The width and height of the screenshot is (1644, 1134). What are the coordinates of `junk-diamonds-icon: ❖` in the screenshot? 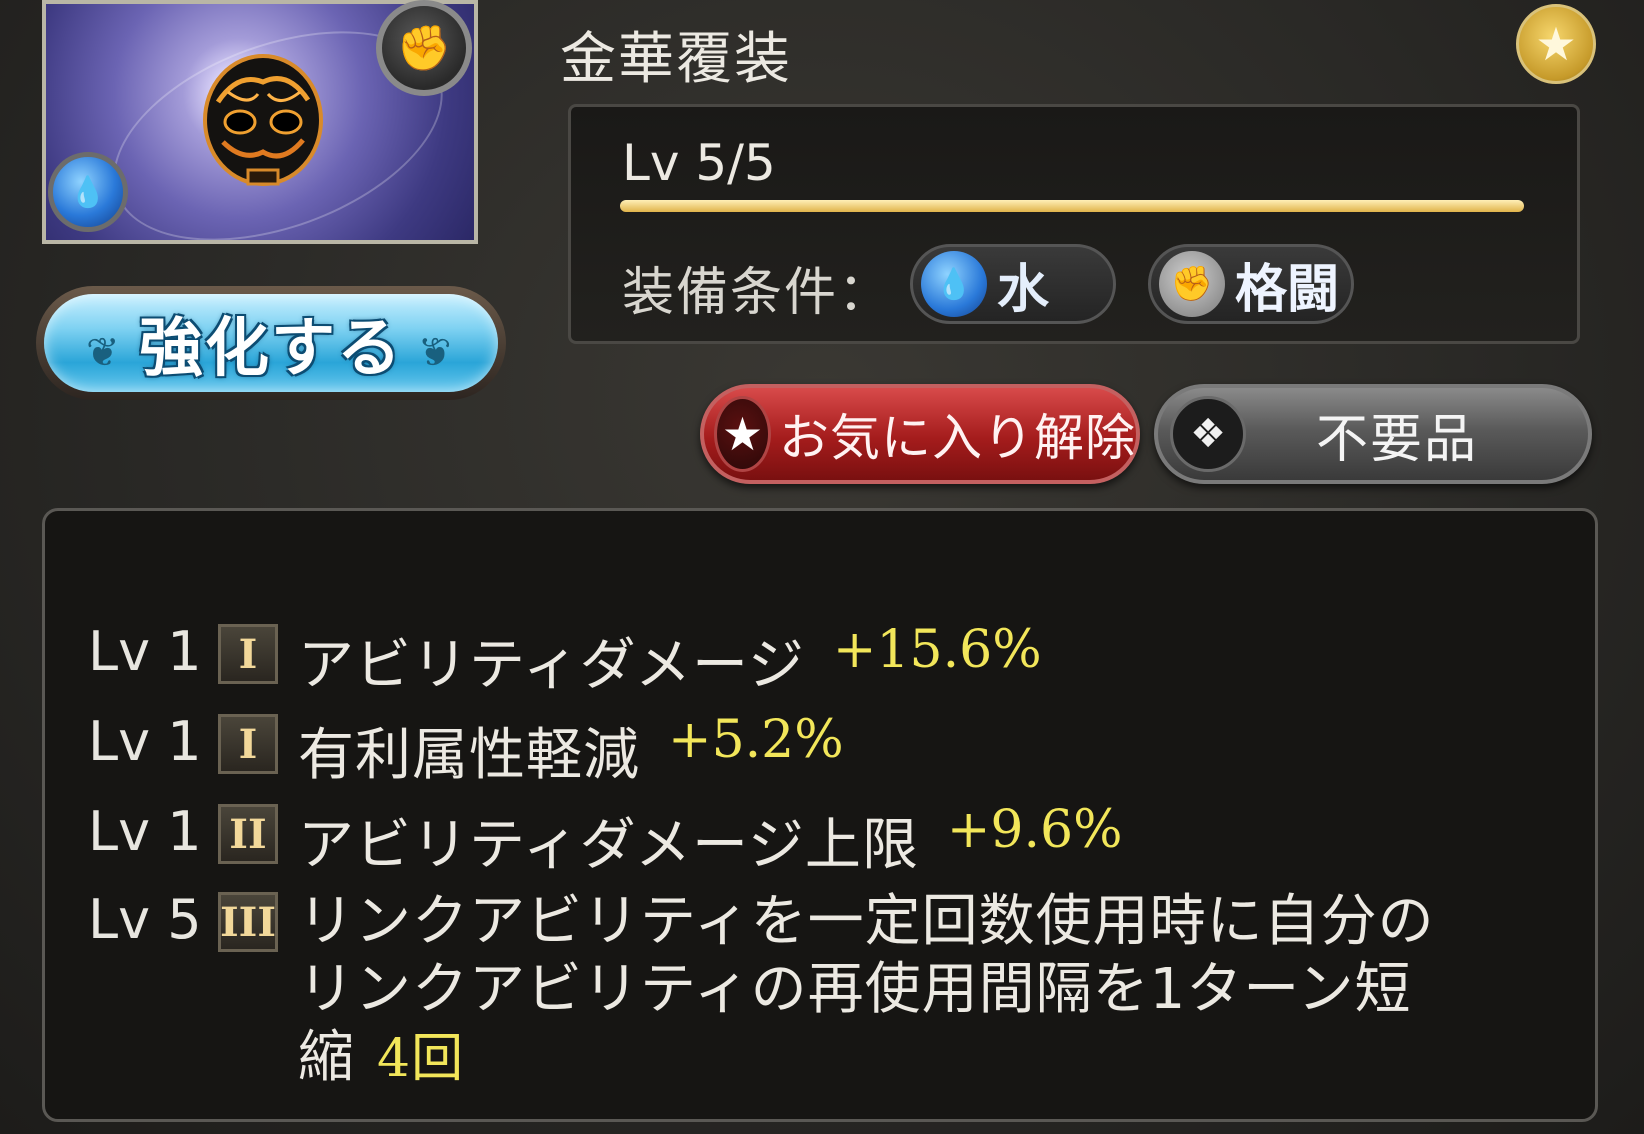 It's located at (1208, 434).